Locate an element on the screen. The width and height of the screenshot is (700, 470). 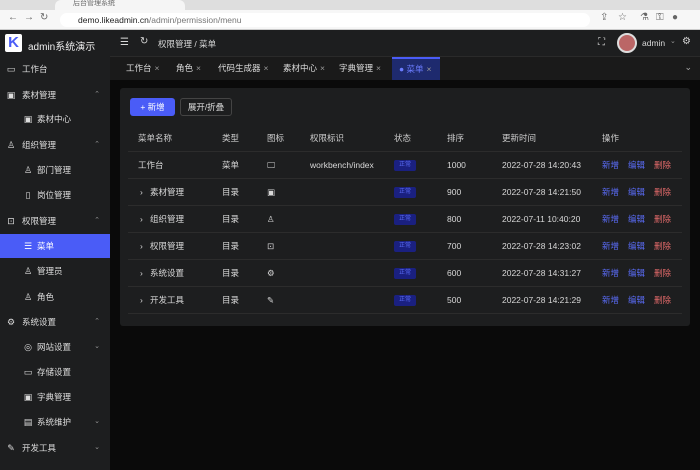
menu-fold-icon: ☰ is located at coordinates (124, 42).